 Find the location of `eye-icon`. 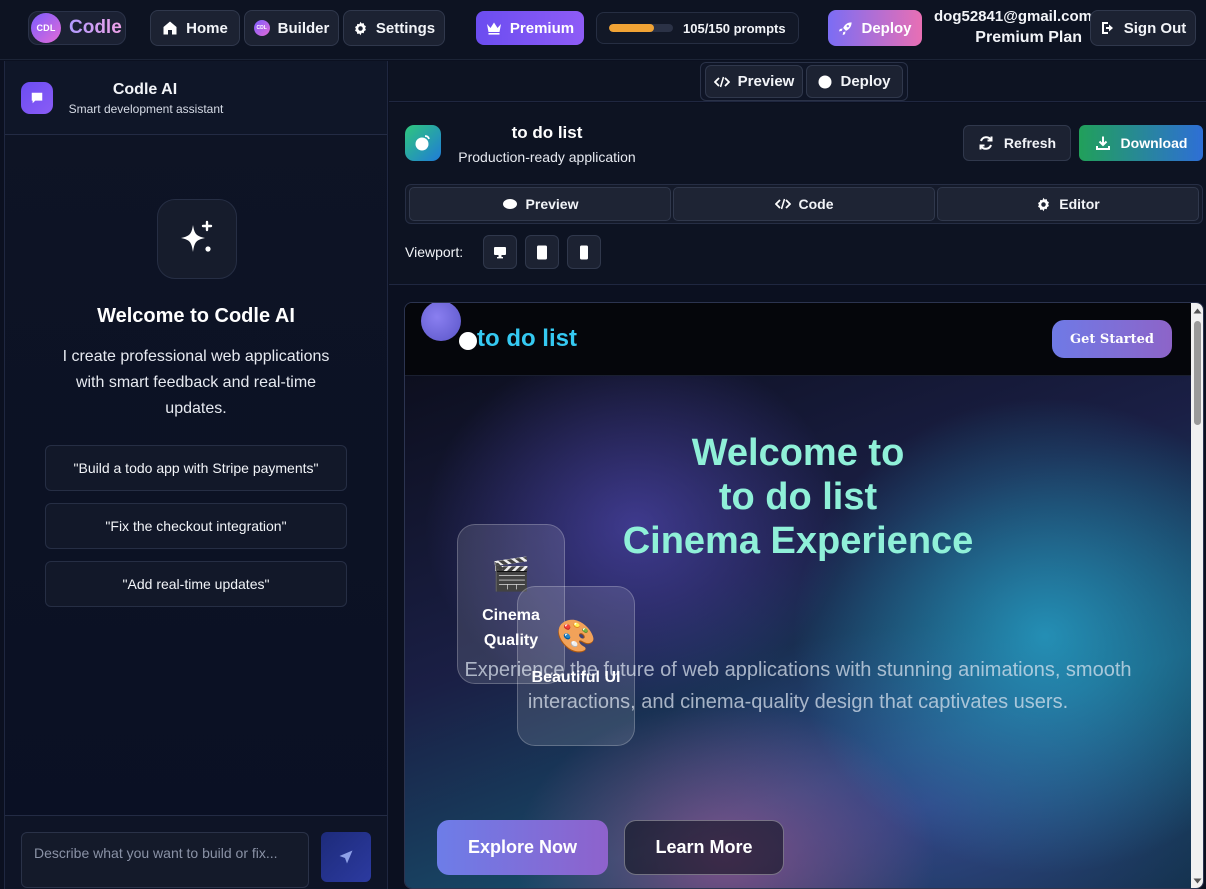

eye-icon is located at coordinates (510, 204).